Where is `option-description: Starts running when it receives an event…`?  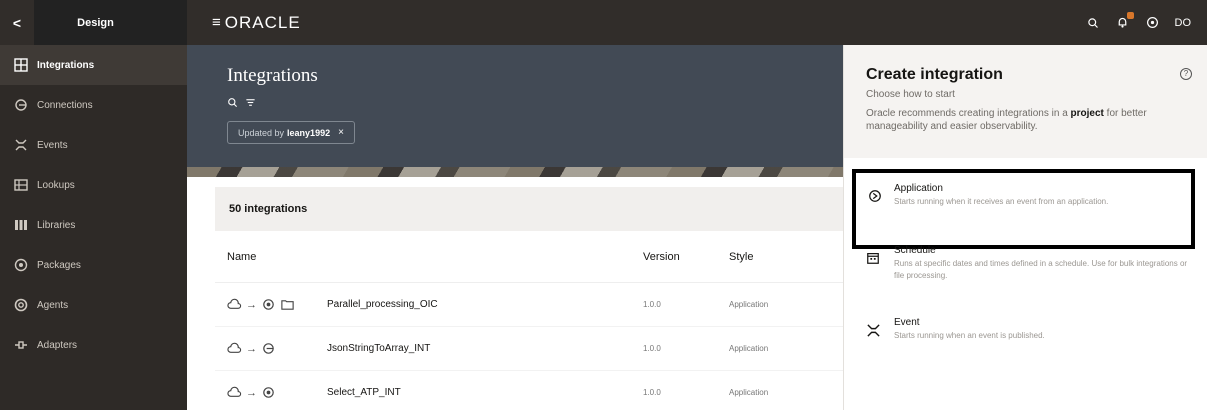 option-description: Starts running when it receives an event… is located at coordinates (1001, 201).